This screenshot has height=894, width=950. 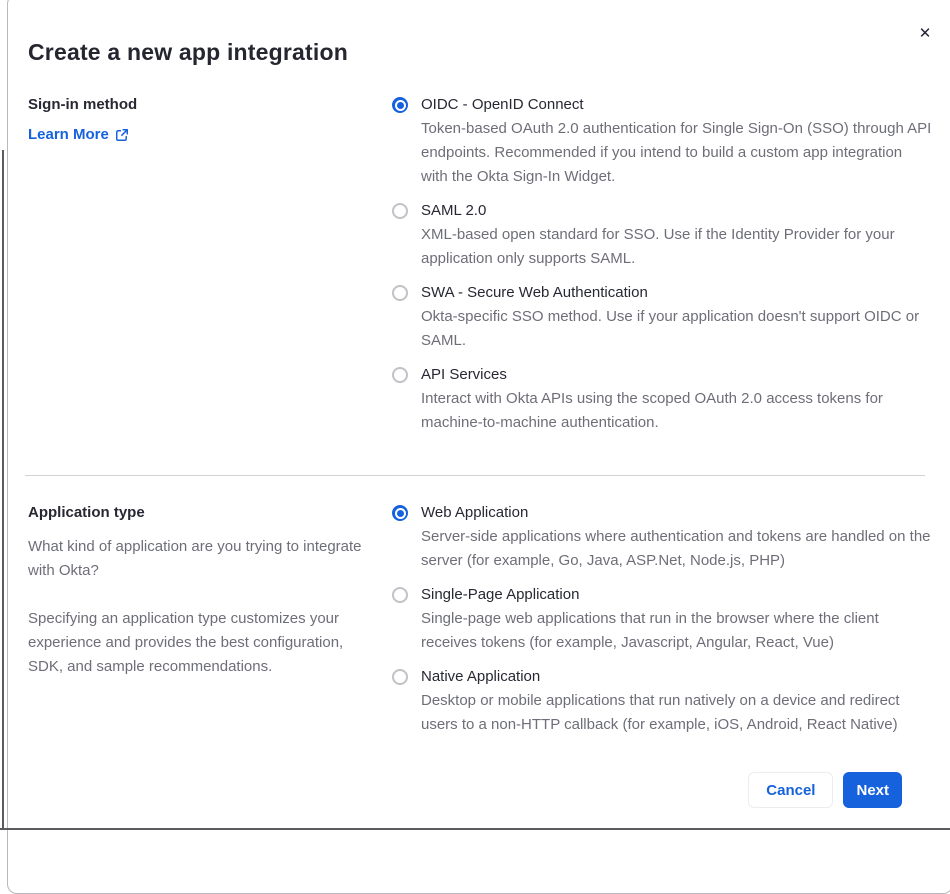 What do you see at coordinates (400, 677) in the screenshot?
I see `radio-native-application` at bounding box center [400, 677].